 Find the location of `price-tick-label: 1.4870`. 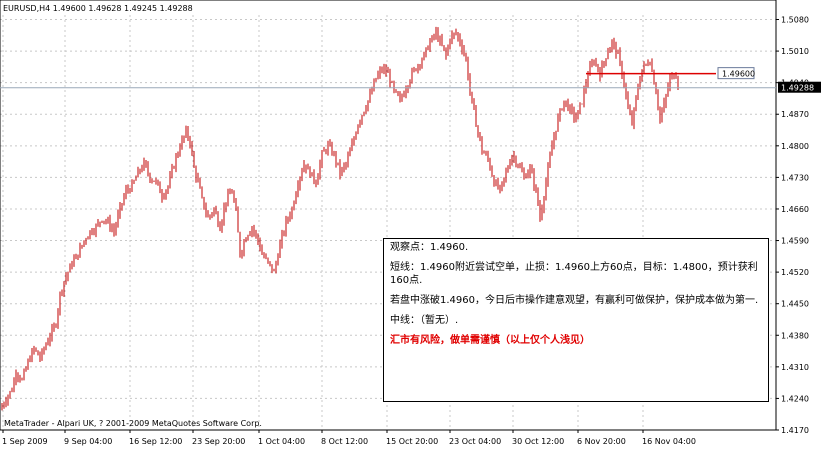

price-tick-label: 1.4870 is located at coordinates (795, 114).